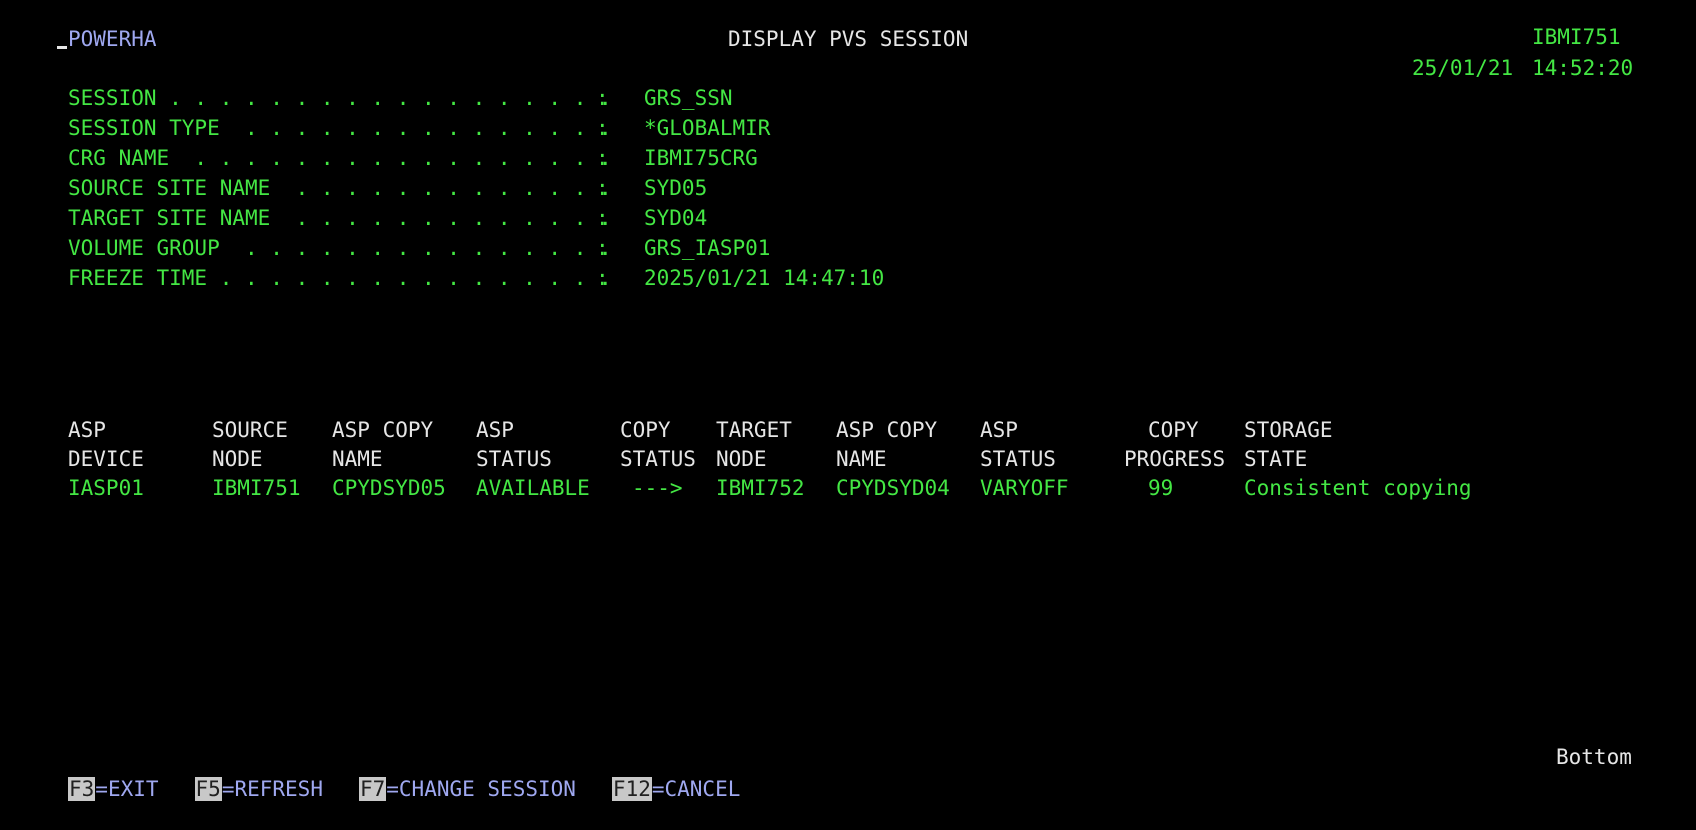 The image size is (1696, 830). I want to click on scroll-indicator-bottom: Bottom, so click(1594, 757).